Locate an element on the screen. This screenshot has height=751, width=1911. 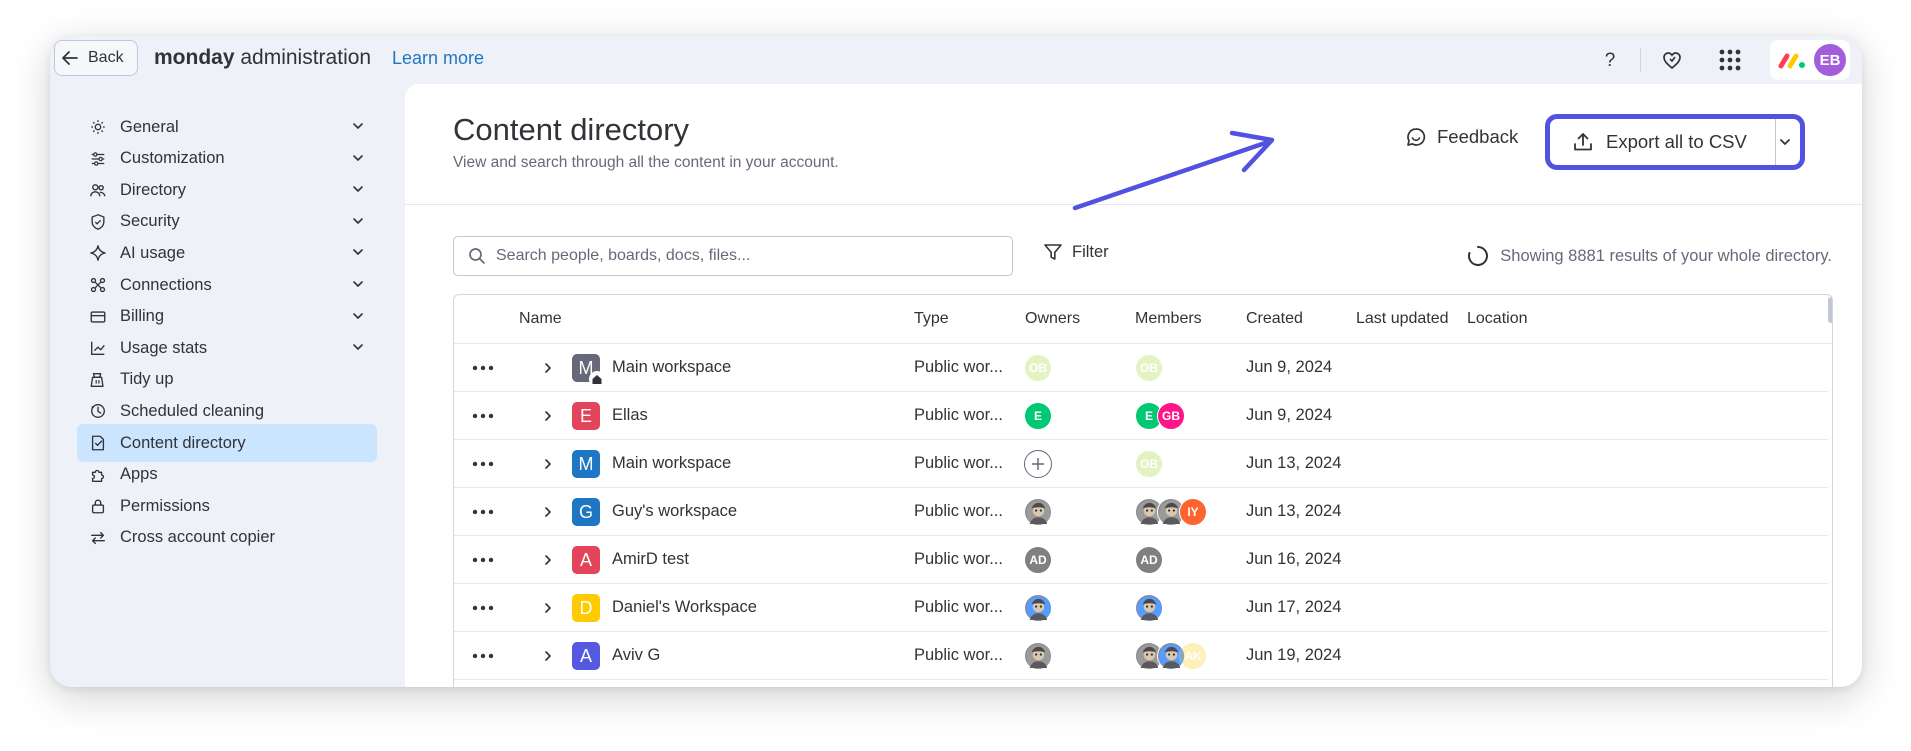
sparkle-icon is located at coordinates (98, 253).